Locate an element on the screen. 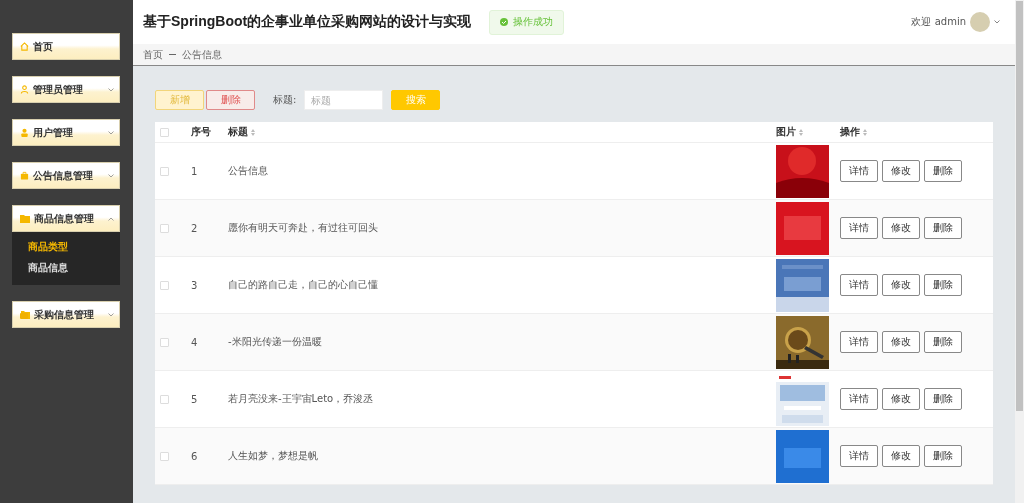 The width and height of the screenshot is (1024, 503). search-label: 标题: is located at coordinates (285, 100).